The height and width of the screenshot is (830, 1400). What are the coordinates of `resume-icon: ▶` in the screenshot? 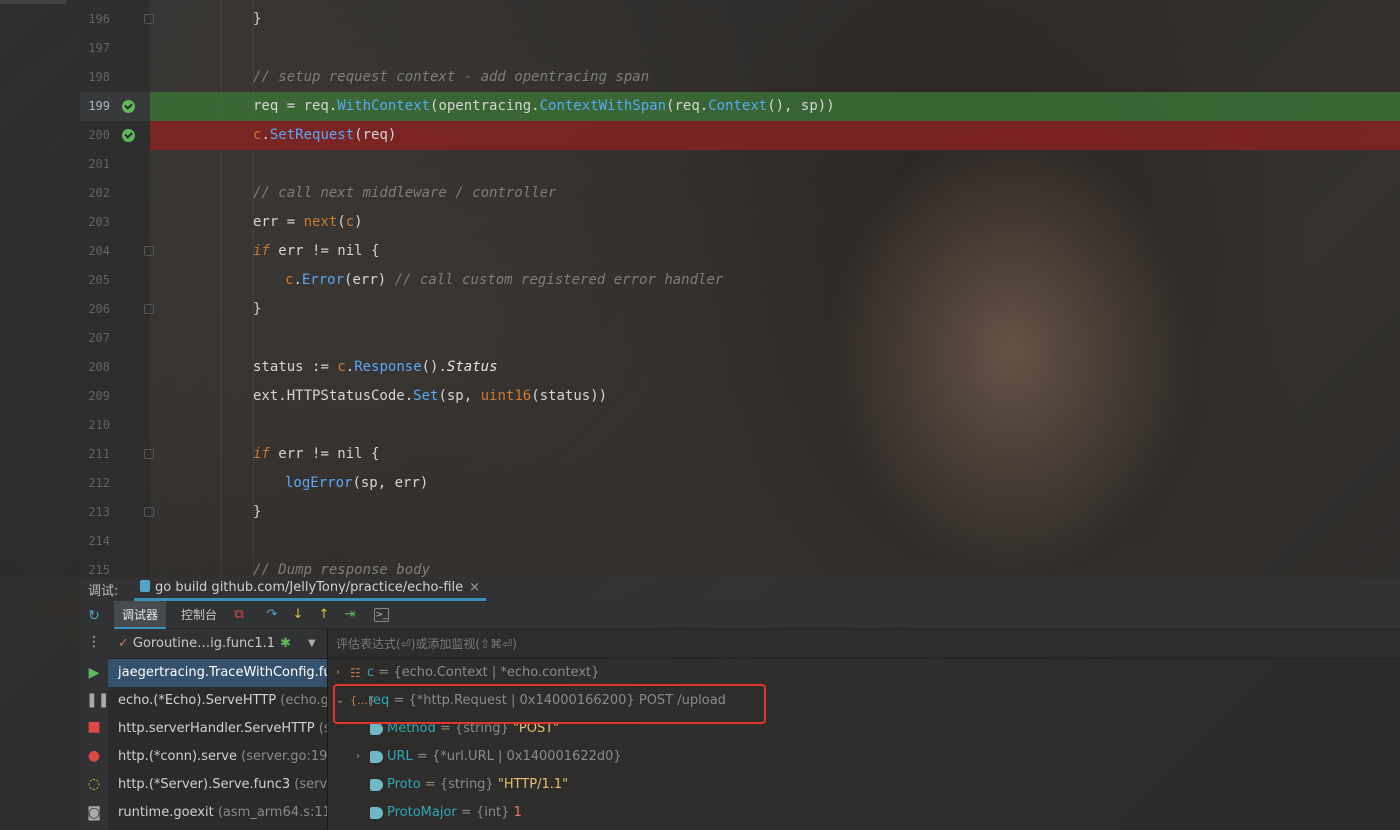 It's located at (94, 673).